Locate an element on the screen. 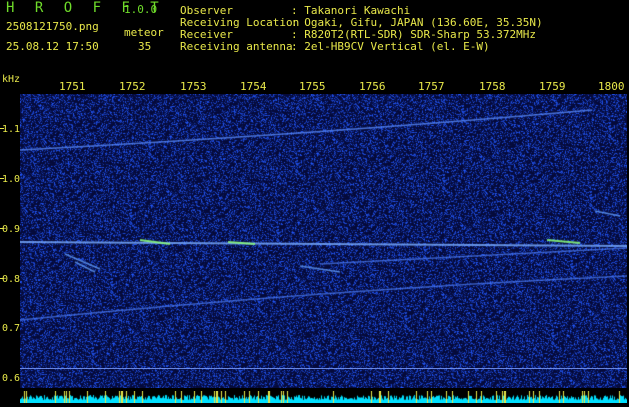  x-tick-label: 1752 is located at coordinates (132, 86).